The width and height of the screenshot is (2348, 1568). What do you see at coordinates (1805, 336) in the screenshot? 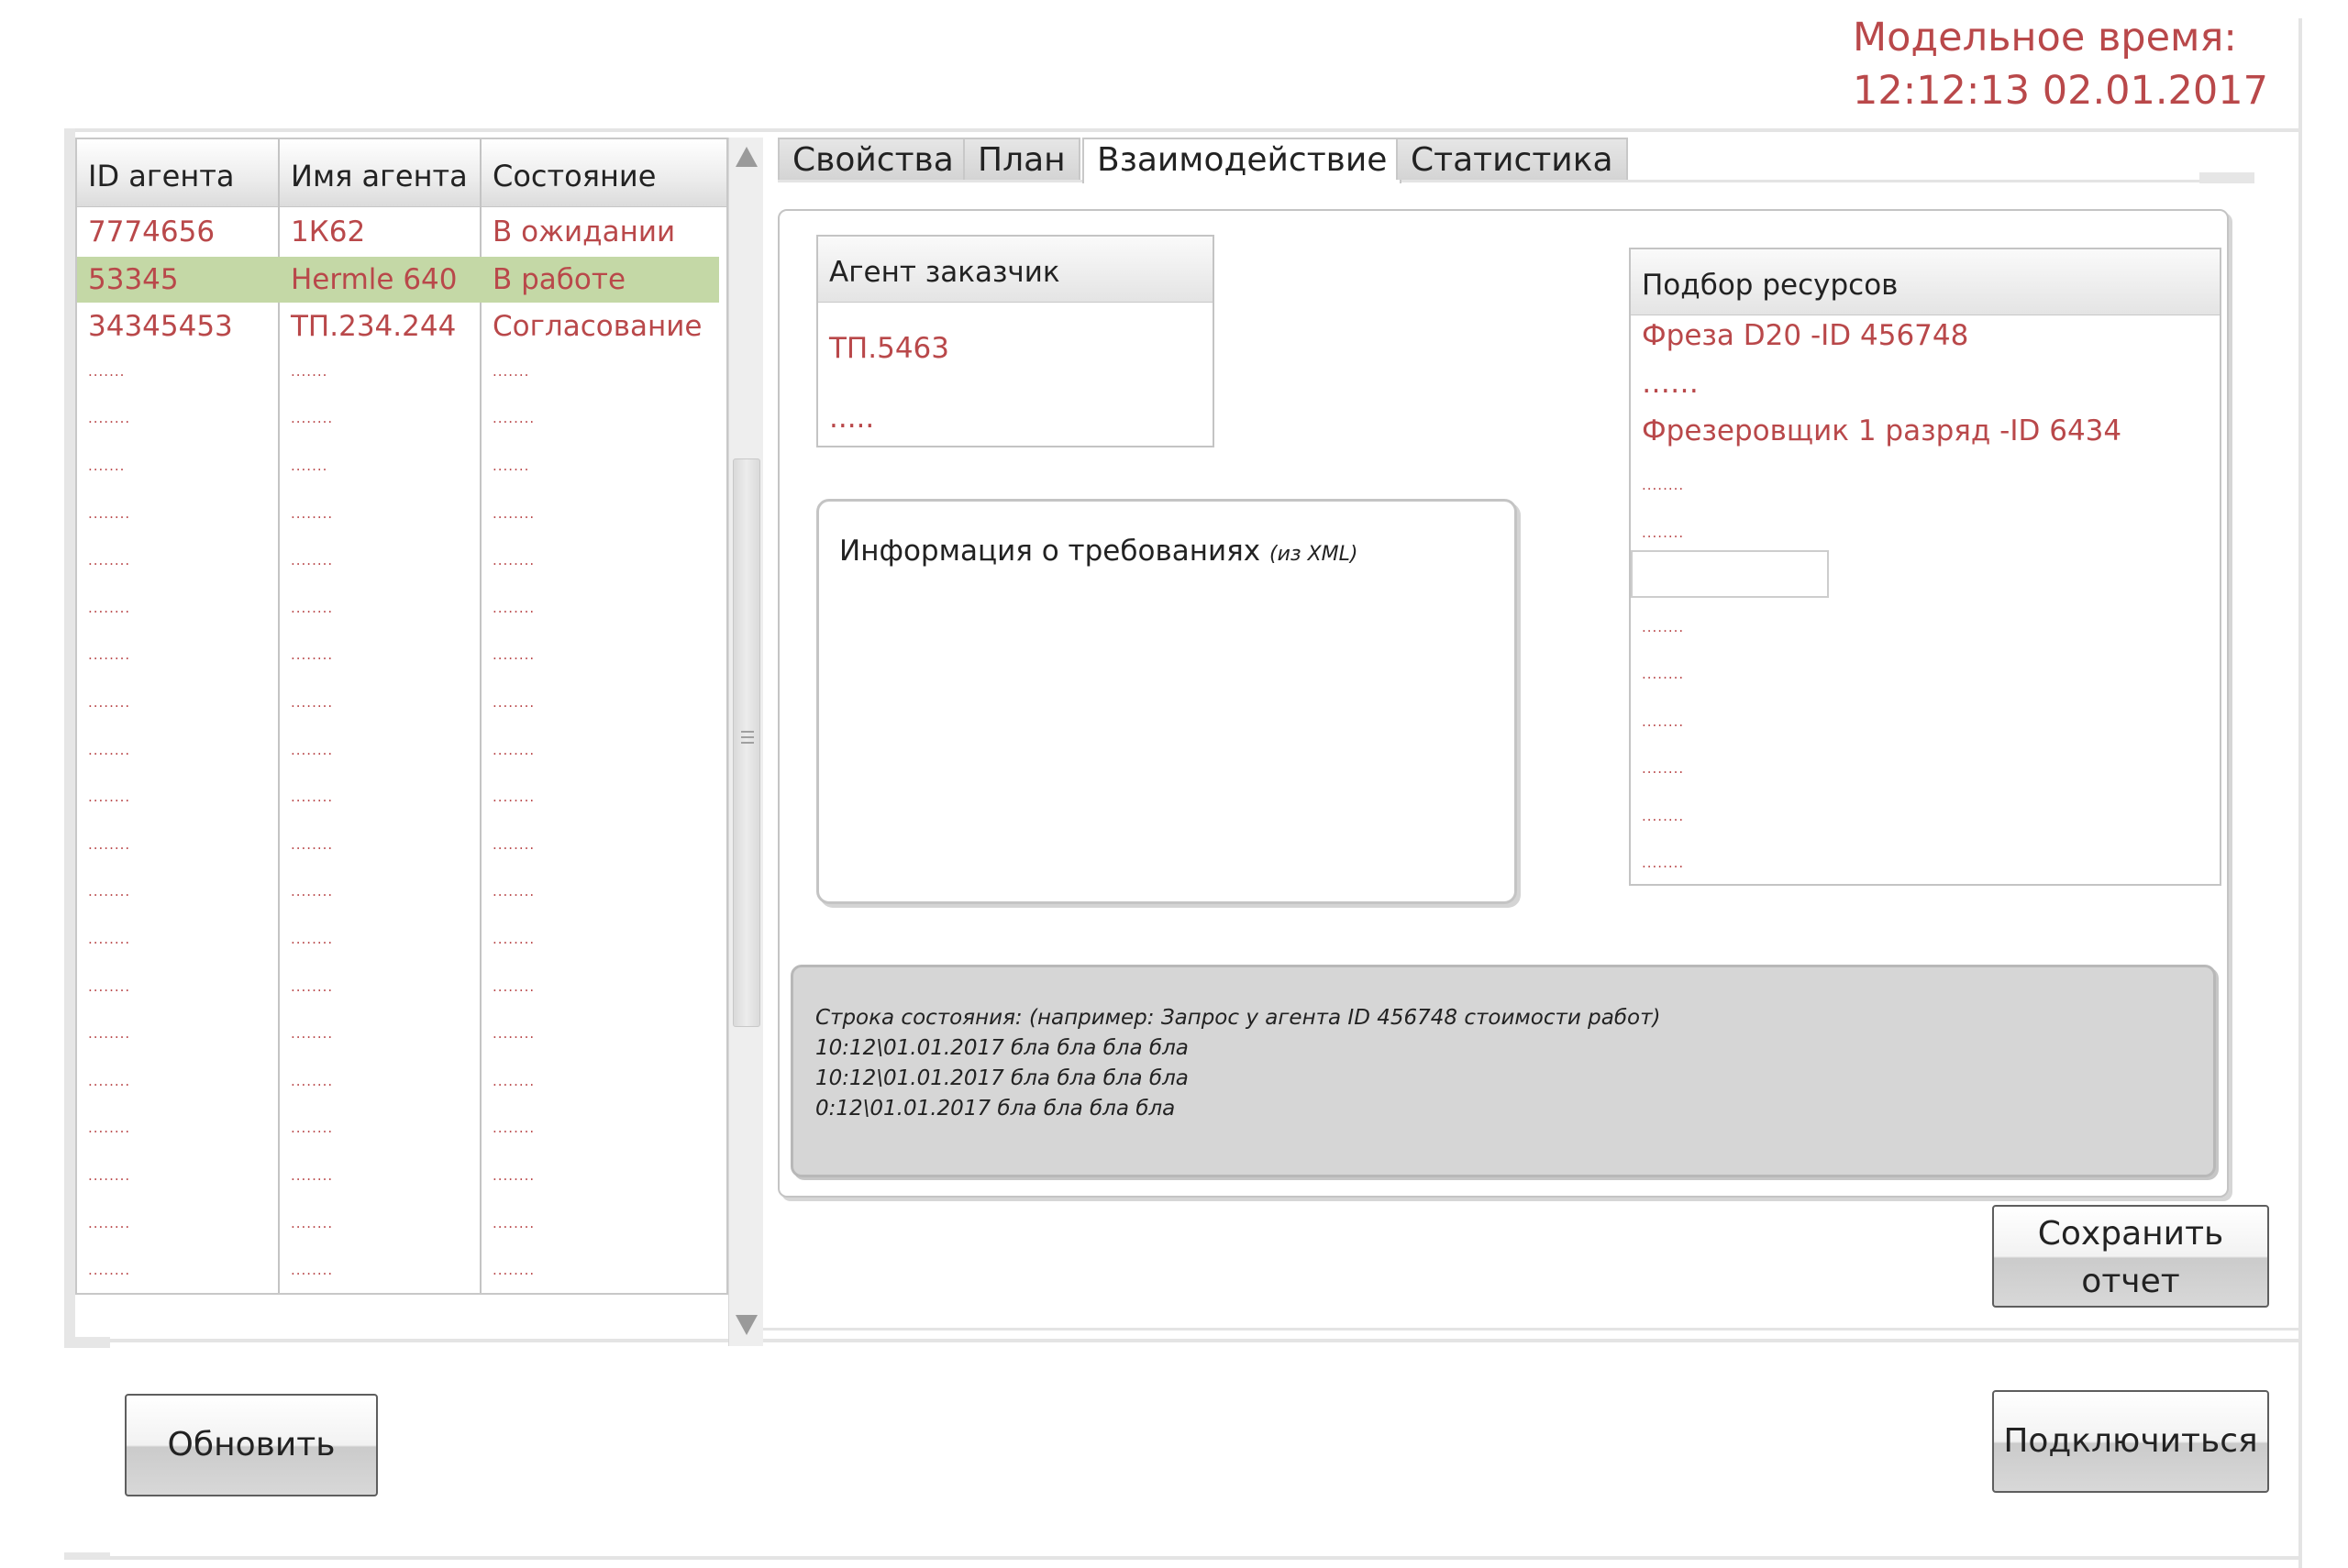
I see `resource-item: Фреза D20 -ID 456748` at bounding box center [1805, 336].